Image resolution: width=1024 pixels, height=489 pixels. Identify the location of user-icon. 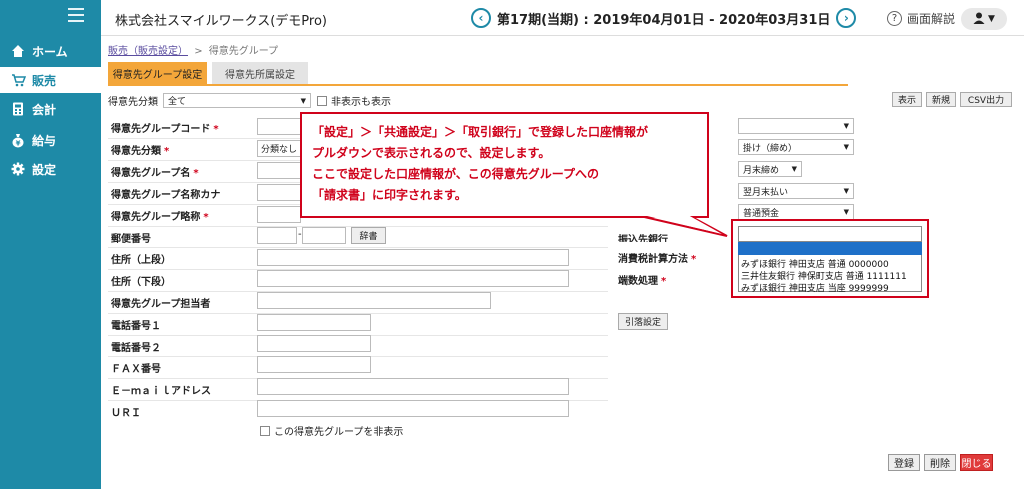
(979, 19).